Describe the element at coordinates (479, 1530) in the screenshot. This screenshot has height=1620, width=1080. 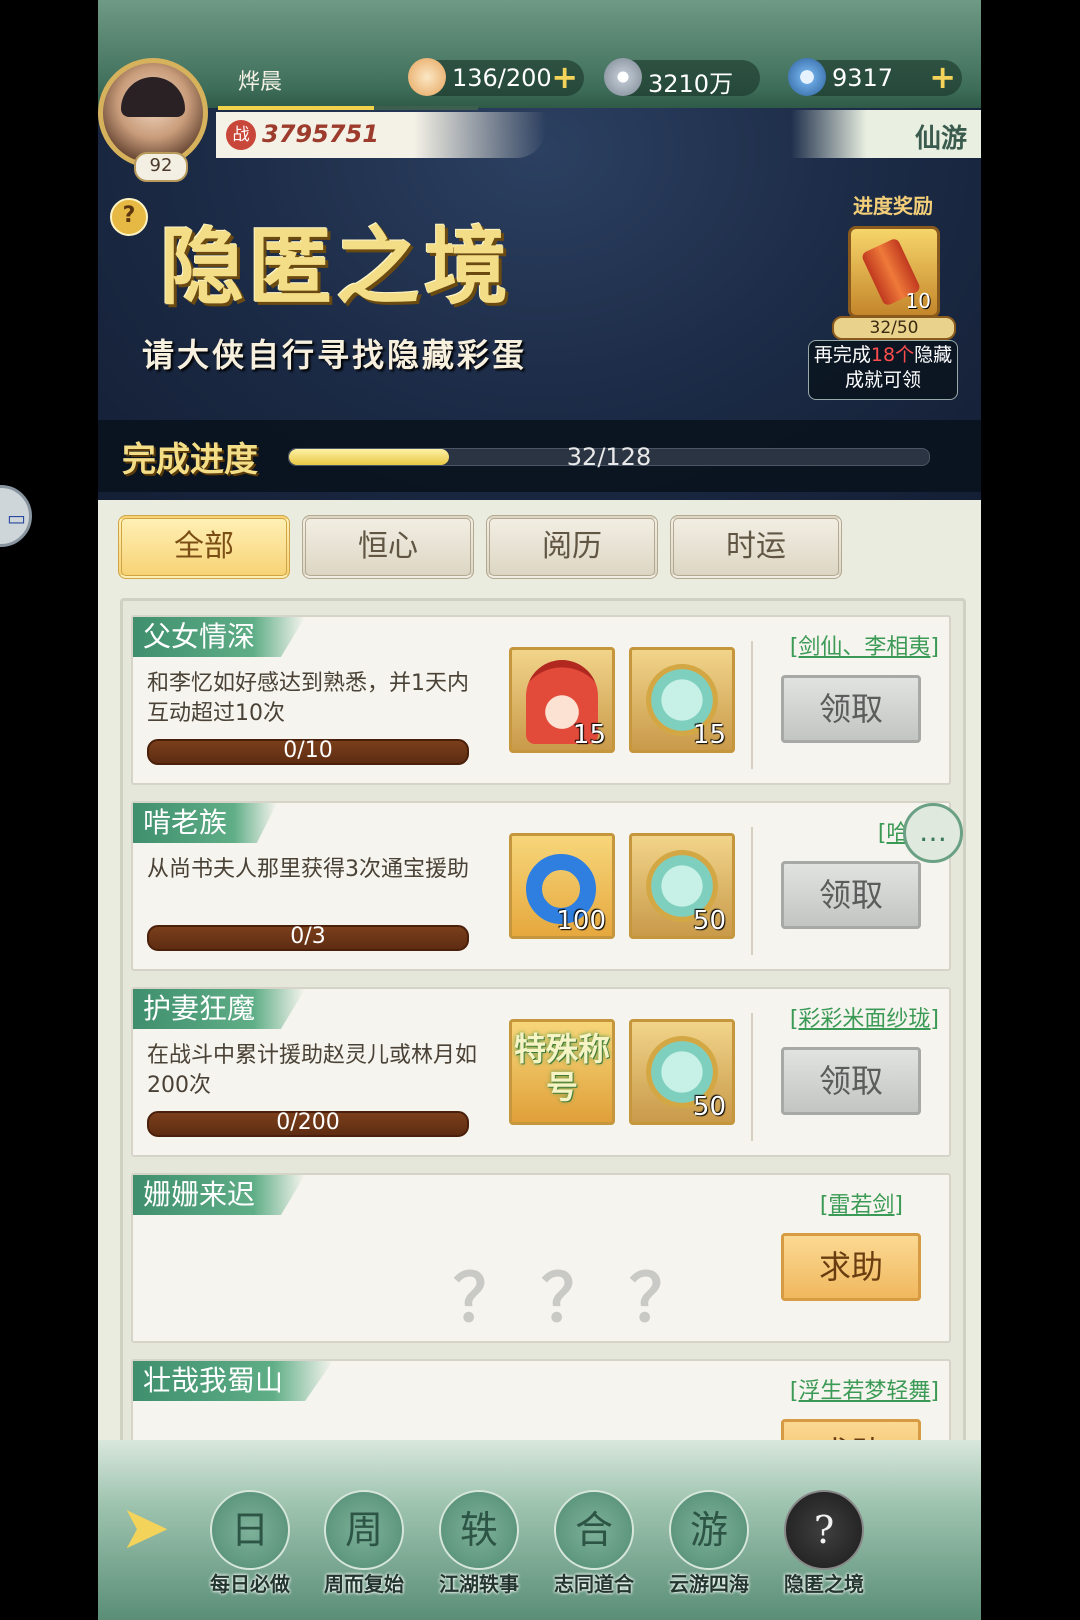
I see `anecdote-book-icon: 轶` at that location.